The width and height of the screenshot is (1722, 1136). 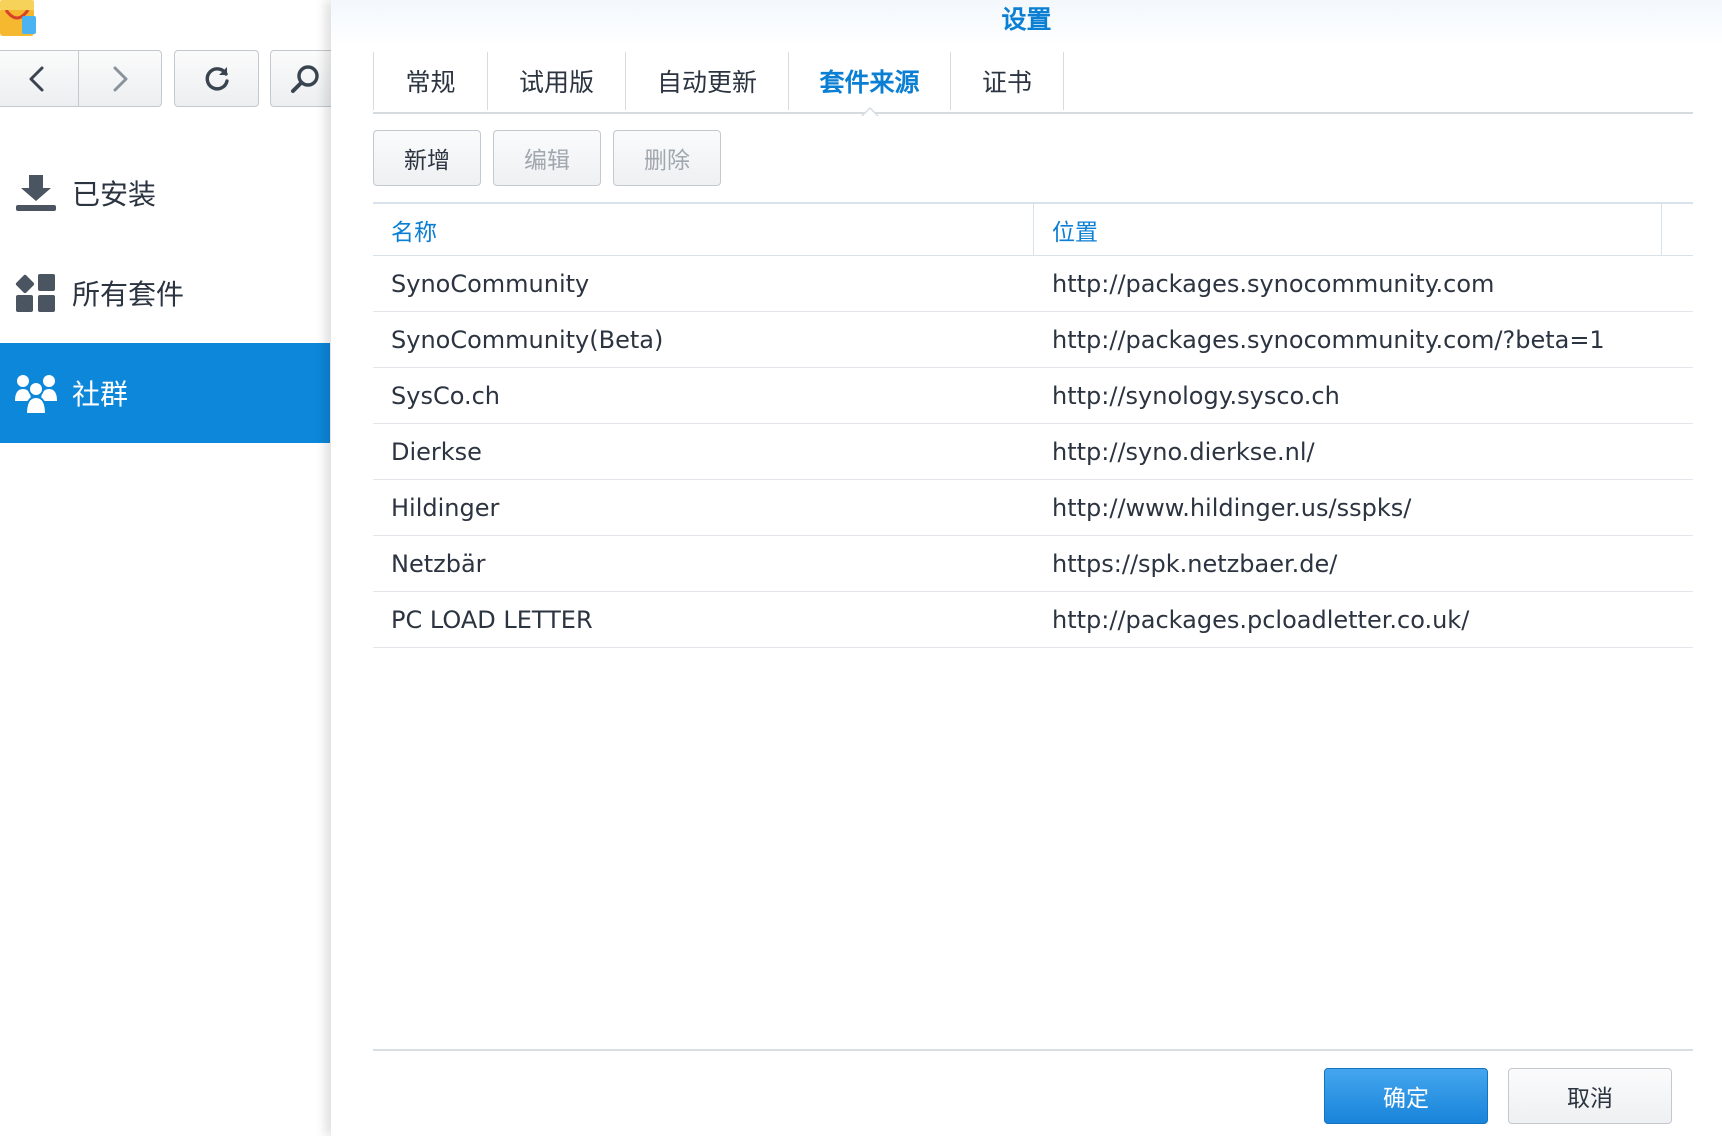 What do you see at coordinates (100, 394) in the screenshot?
I see `sidebar-item-label: 社群` at bounding box center [100, 394].